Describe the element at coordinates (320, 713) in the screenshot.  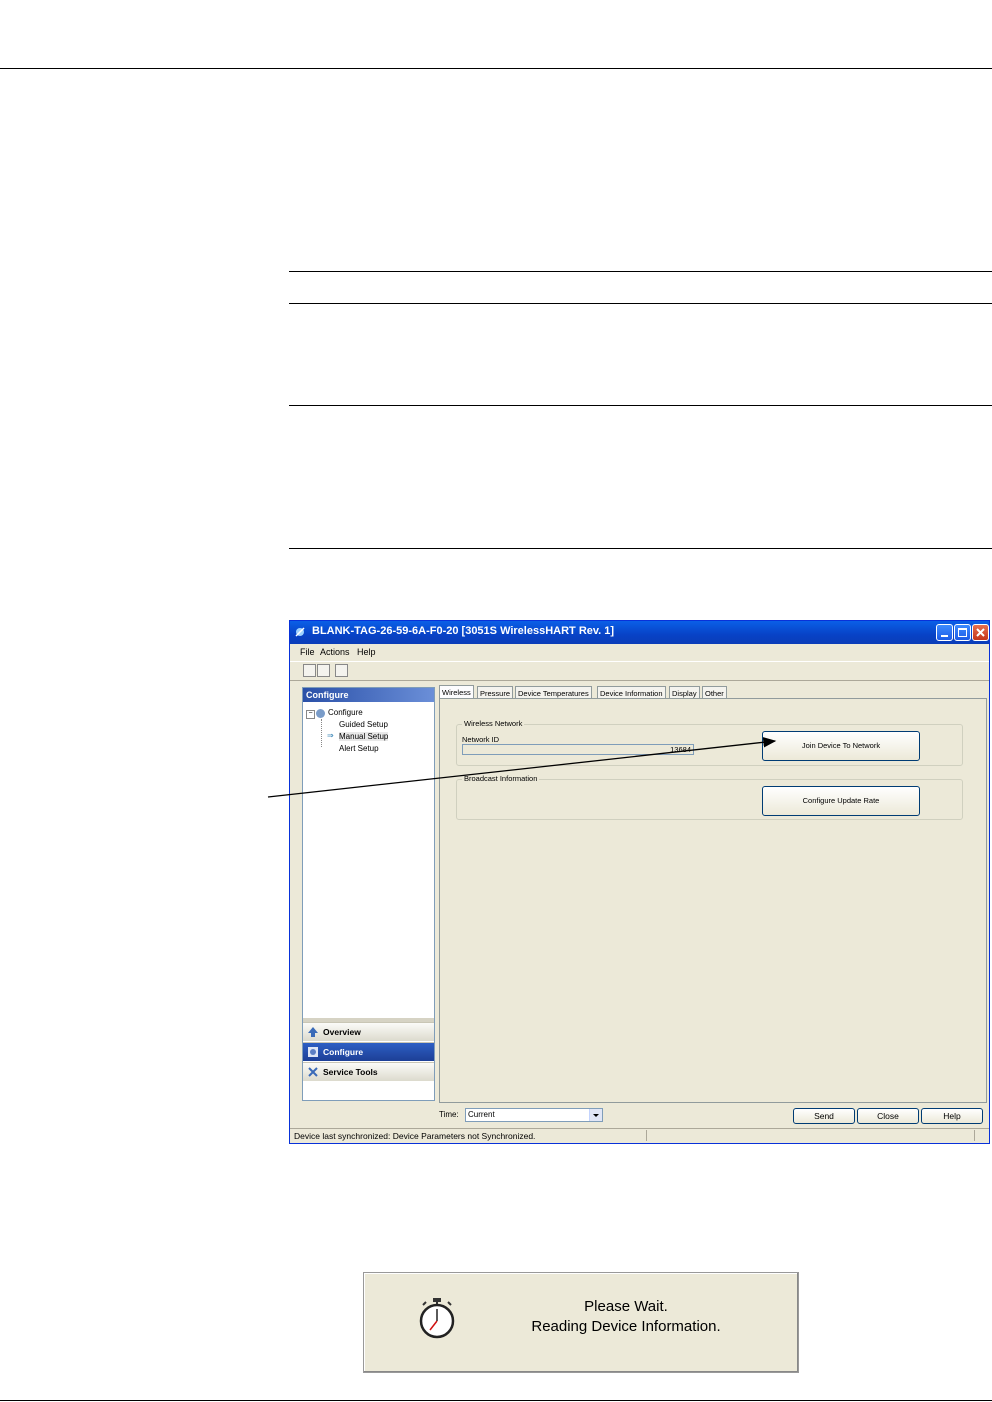
I see `configure-globe-icon` at that location.